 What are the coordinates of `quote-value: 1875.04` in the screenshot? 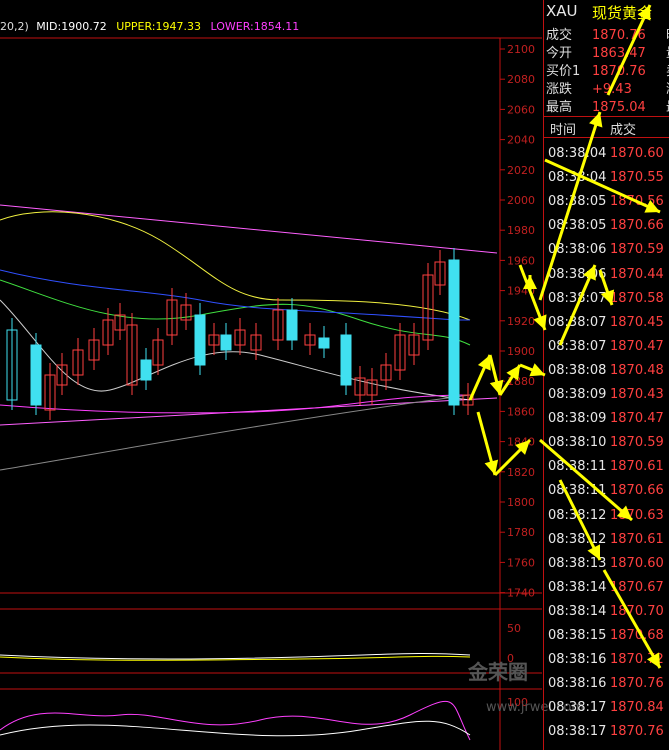 It's located at (619, 107).